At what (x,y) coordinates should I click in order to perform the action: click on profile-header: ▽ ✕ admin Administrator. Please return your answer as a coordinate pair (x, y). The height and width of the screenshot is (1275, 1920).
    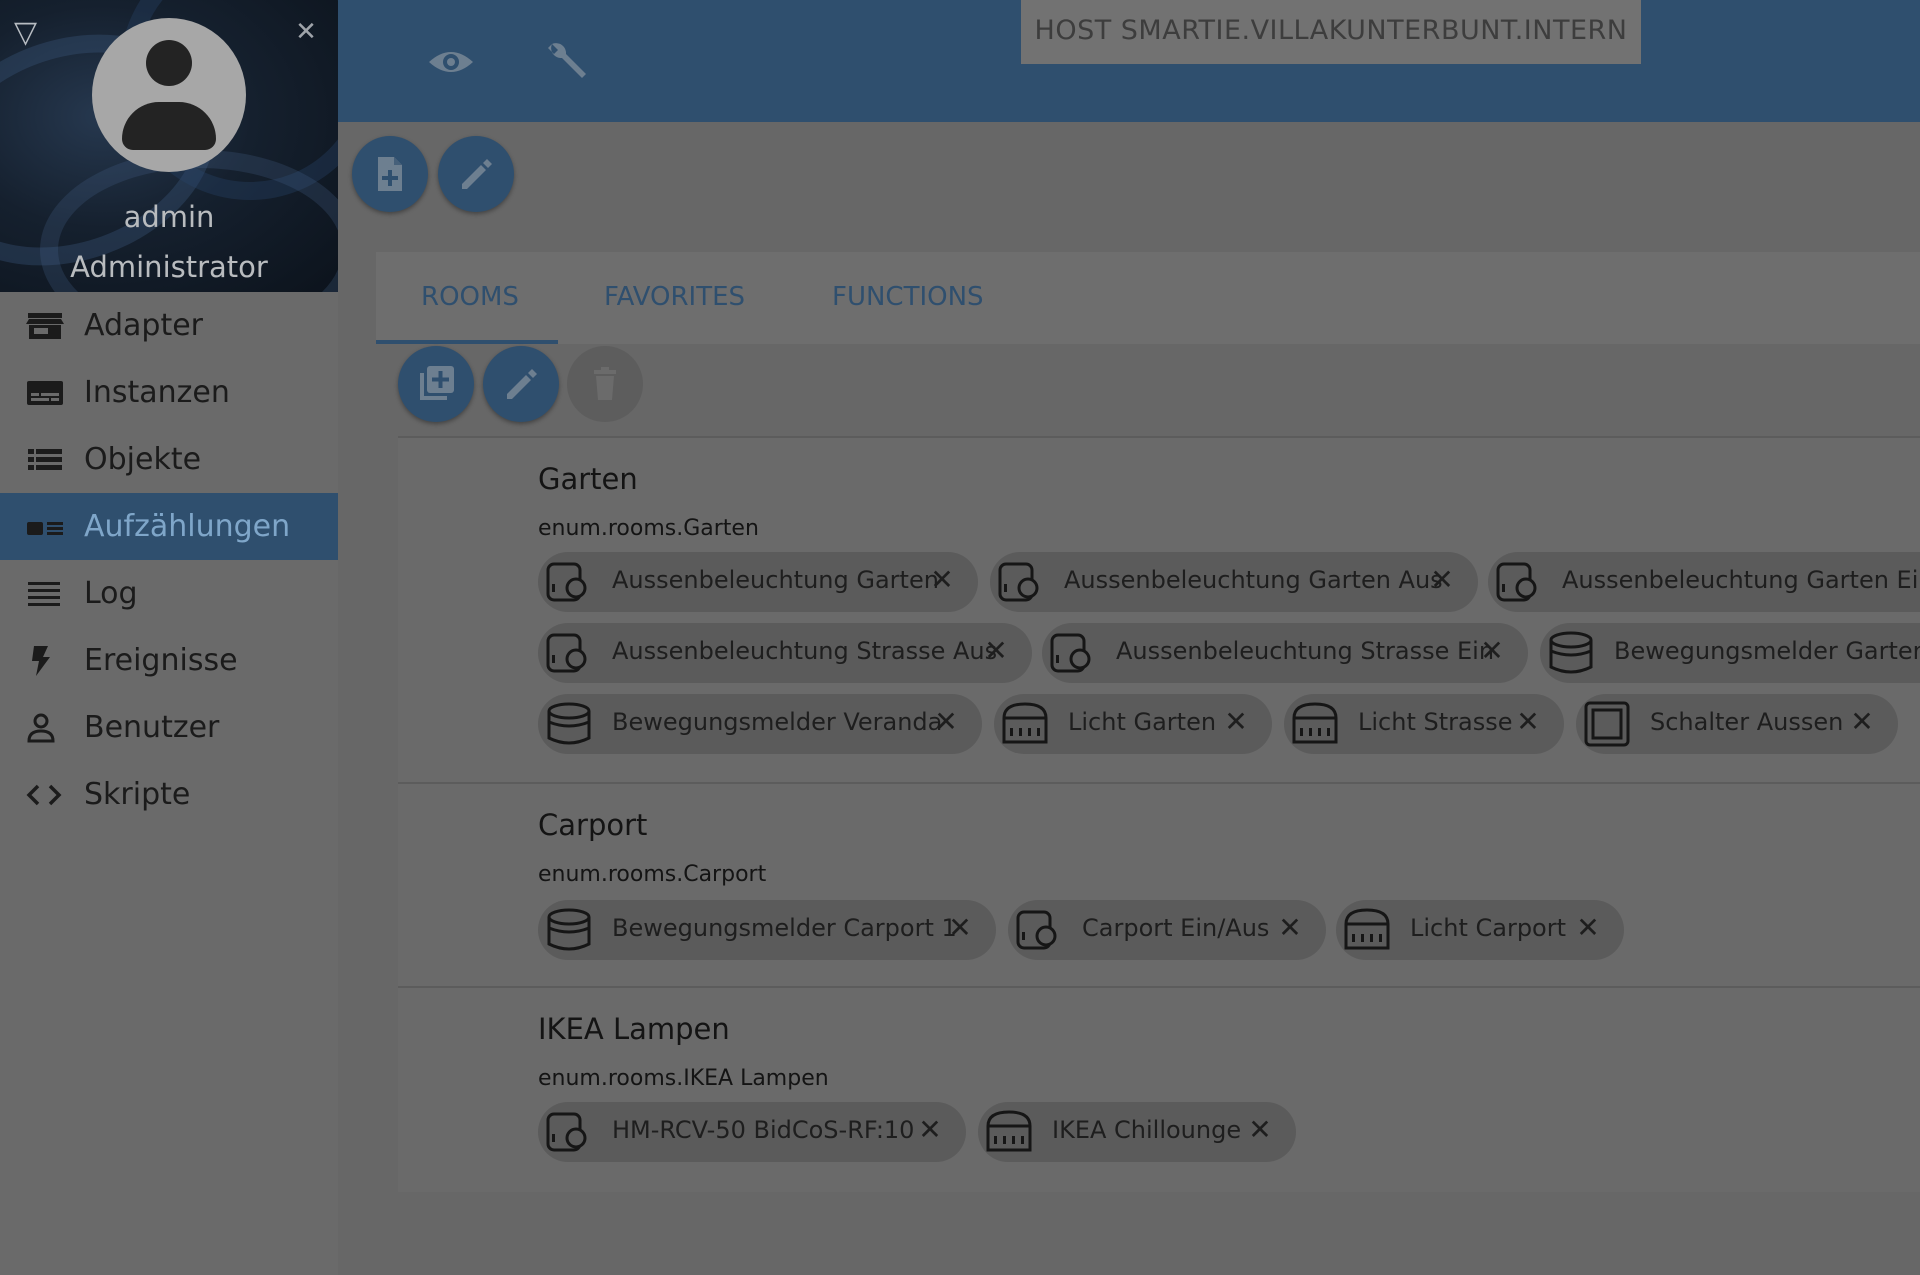
    Looking at the image, I should click on (169, 146).